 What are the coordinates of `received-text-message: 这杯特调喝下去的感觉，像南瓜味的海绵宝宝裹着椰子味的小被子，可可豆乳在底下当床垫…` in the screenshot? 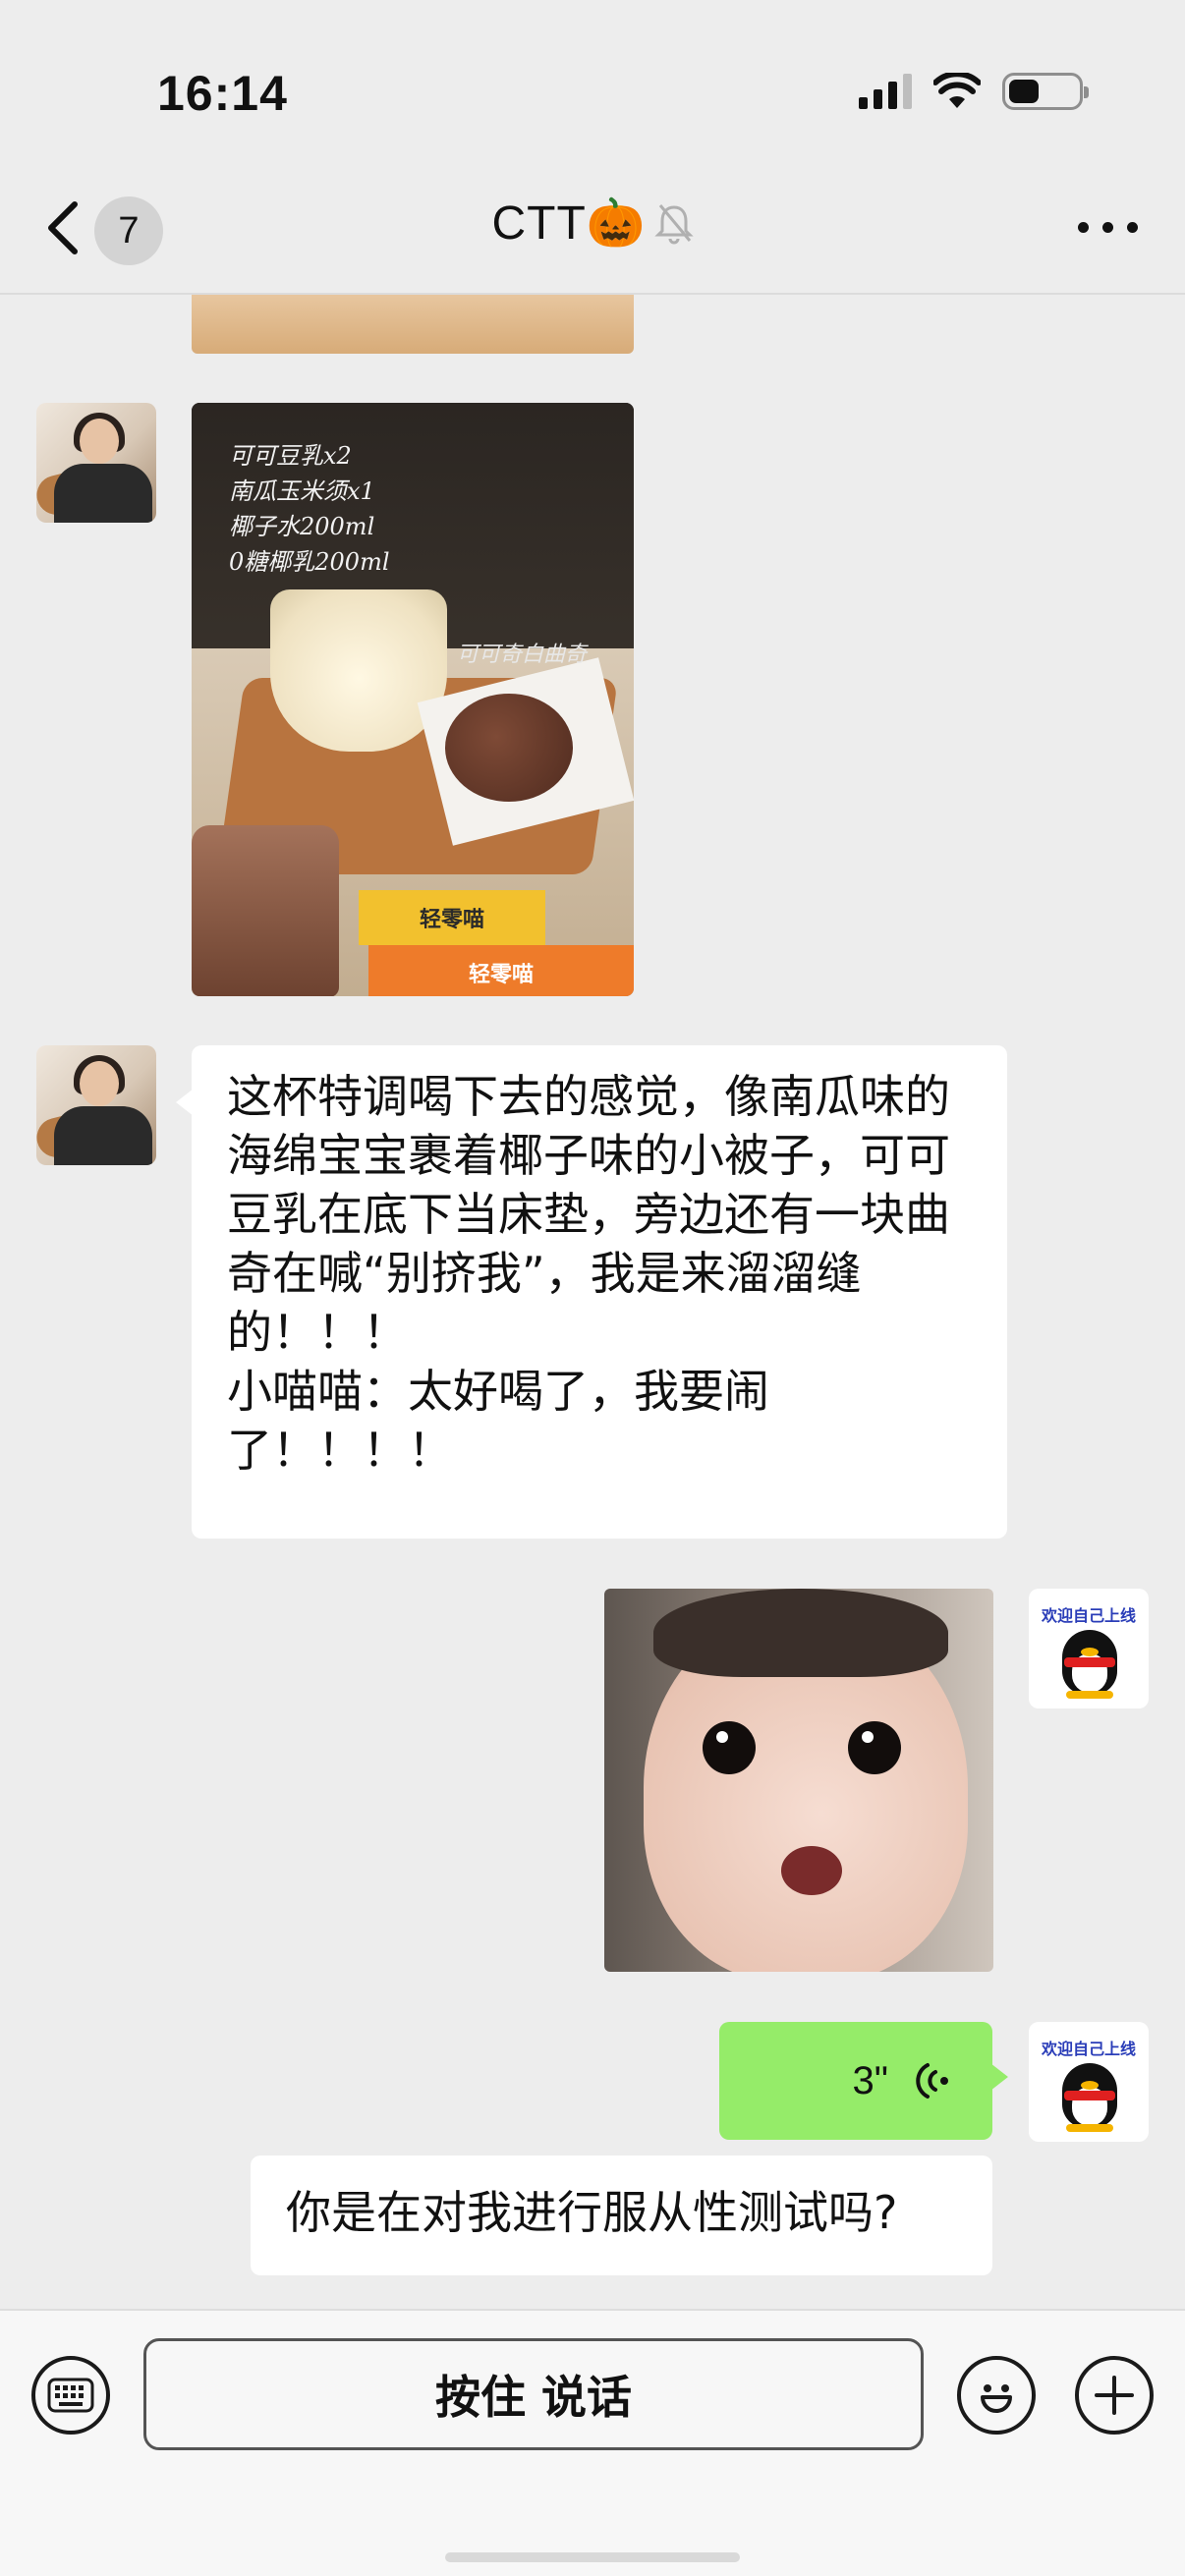 It's located at (592, 1292).